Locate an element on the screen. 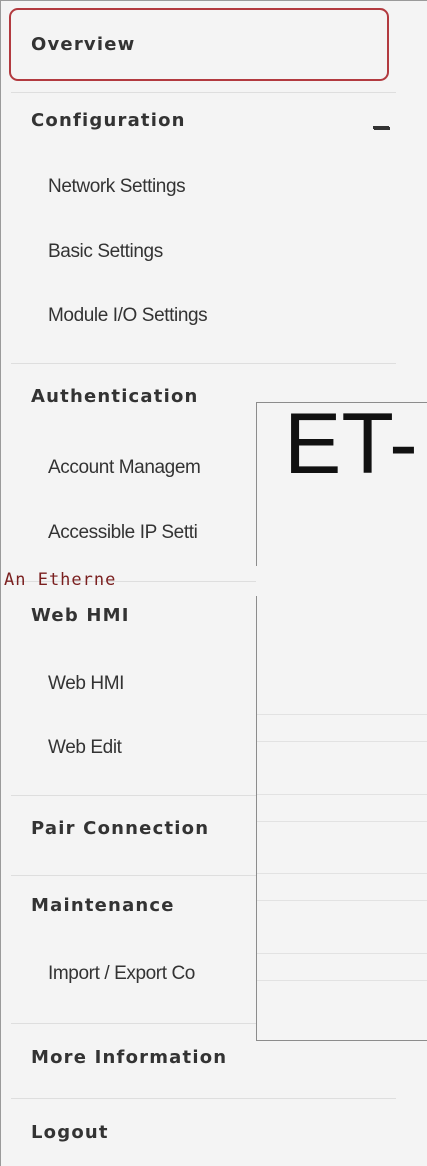  sidebar-item-account-management: Account Managem is located at coordinates (124, 468).